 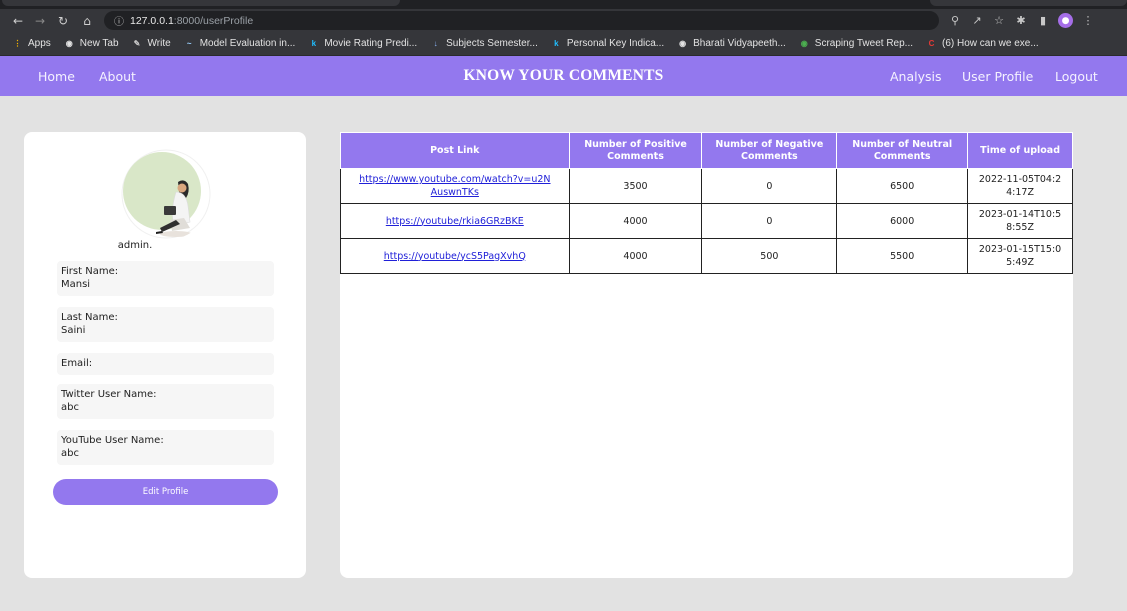 What do you see at coordinates (435, 43) in the screenshot?
I see `download-icon: ↓` at bounding box center [435, 43].